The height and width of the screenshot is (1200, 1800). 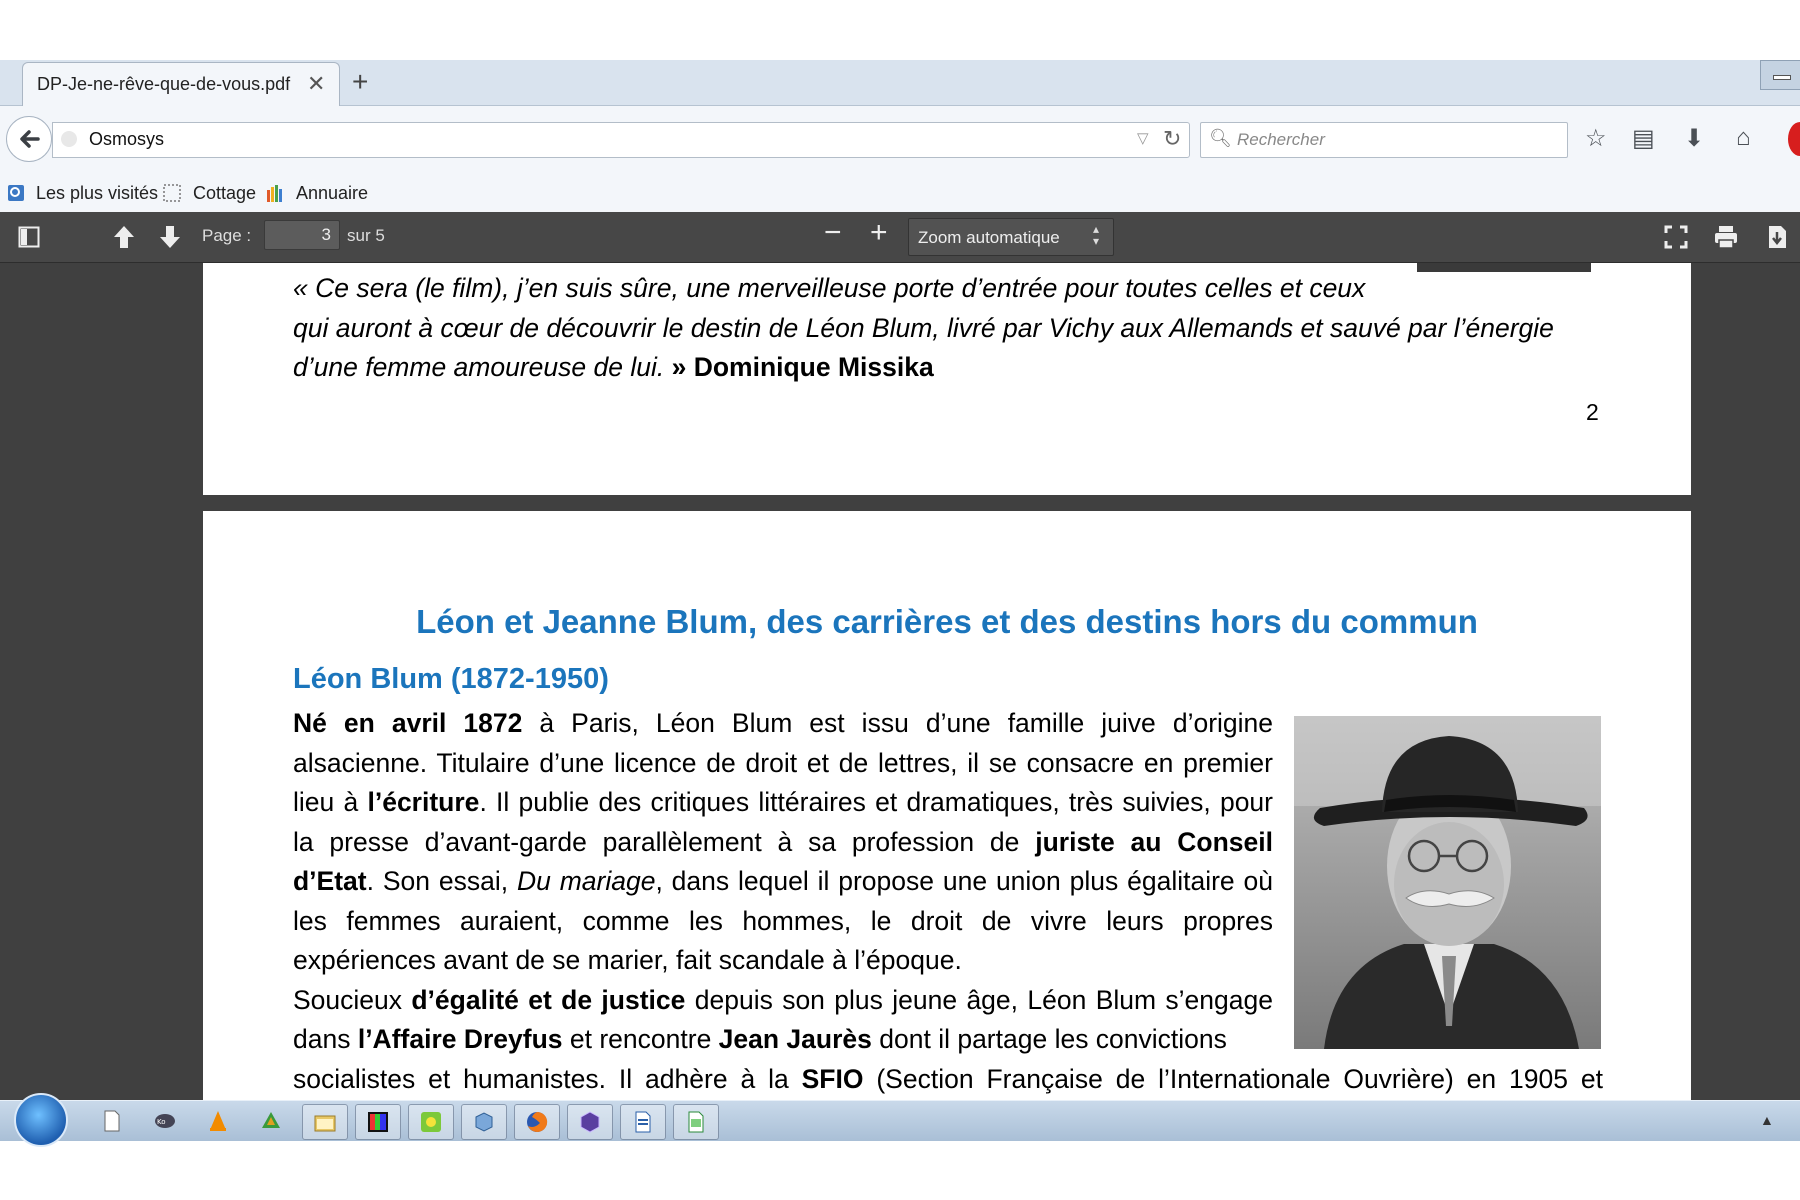 What do you see at coordinates (1777, 237) in the screenshot?
I see `pdf-download-icon` at bounding box center [1777, 237].